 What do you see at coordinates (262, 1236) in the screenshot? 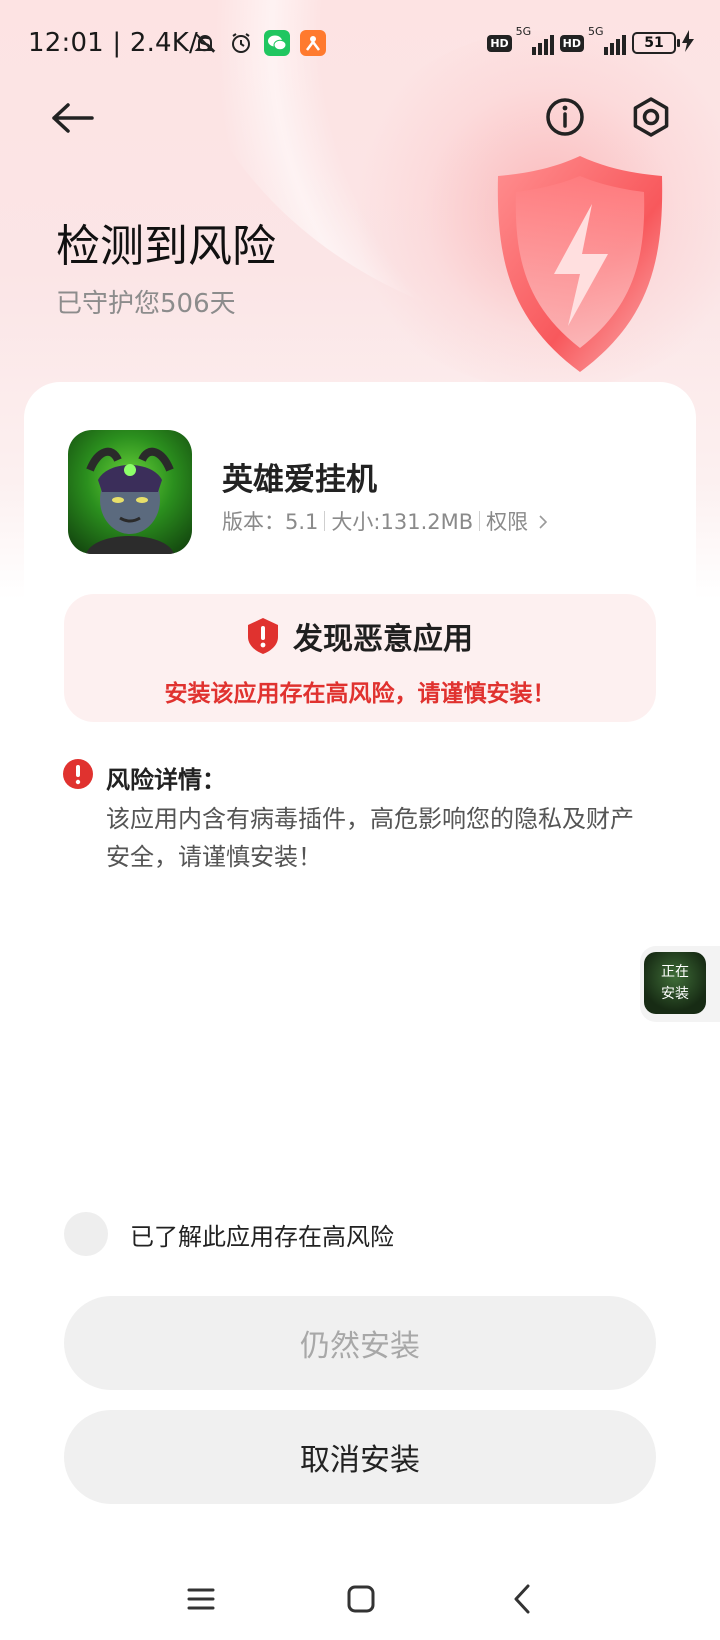
I see `acknowledge-label: 已了解此应用存在高风险` at bounding box center [262, 1236].